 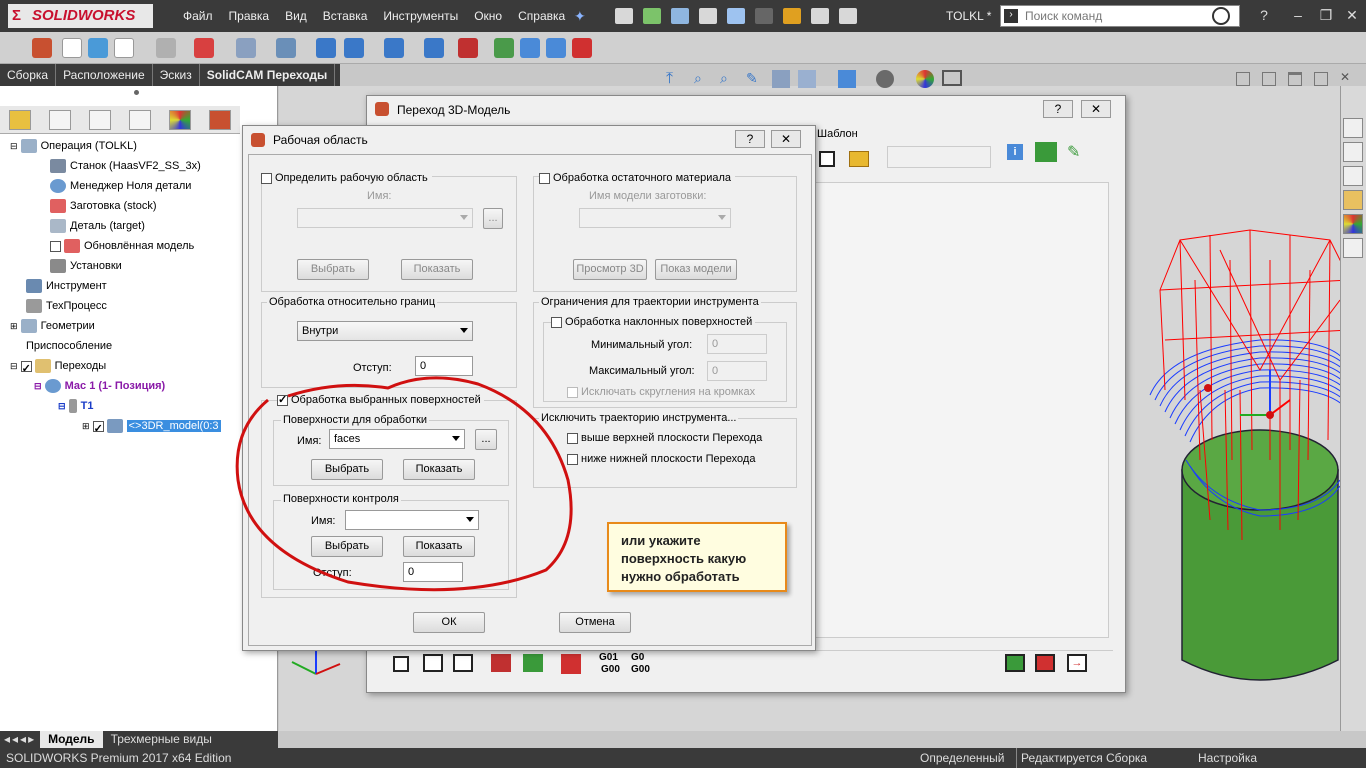 What do you see at coordinates (246, 48) in the screenshot?
I see `turning-icon` at bounding box center [246, 48].